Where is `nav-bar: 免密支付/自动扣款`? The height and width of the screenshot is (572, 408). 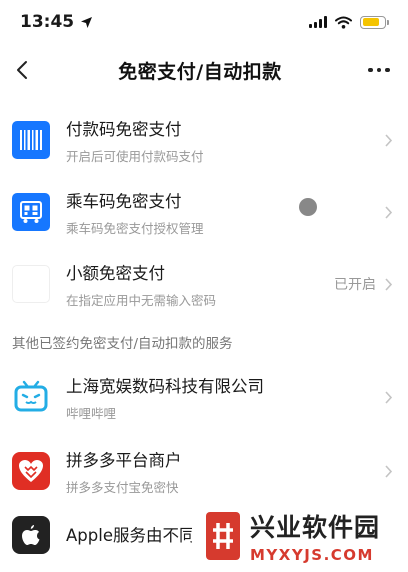
nav-bar: 免密支付/自动扣款 is located at coordinates (204, 70).